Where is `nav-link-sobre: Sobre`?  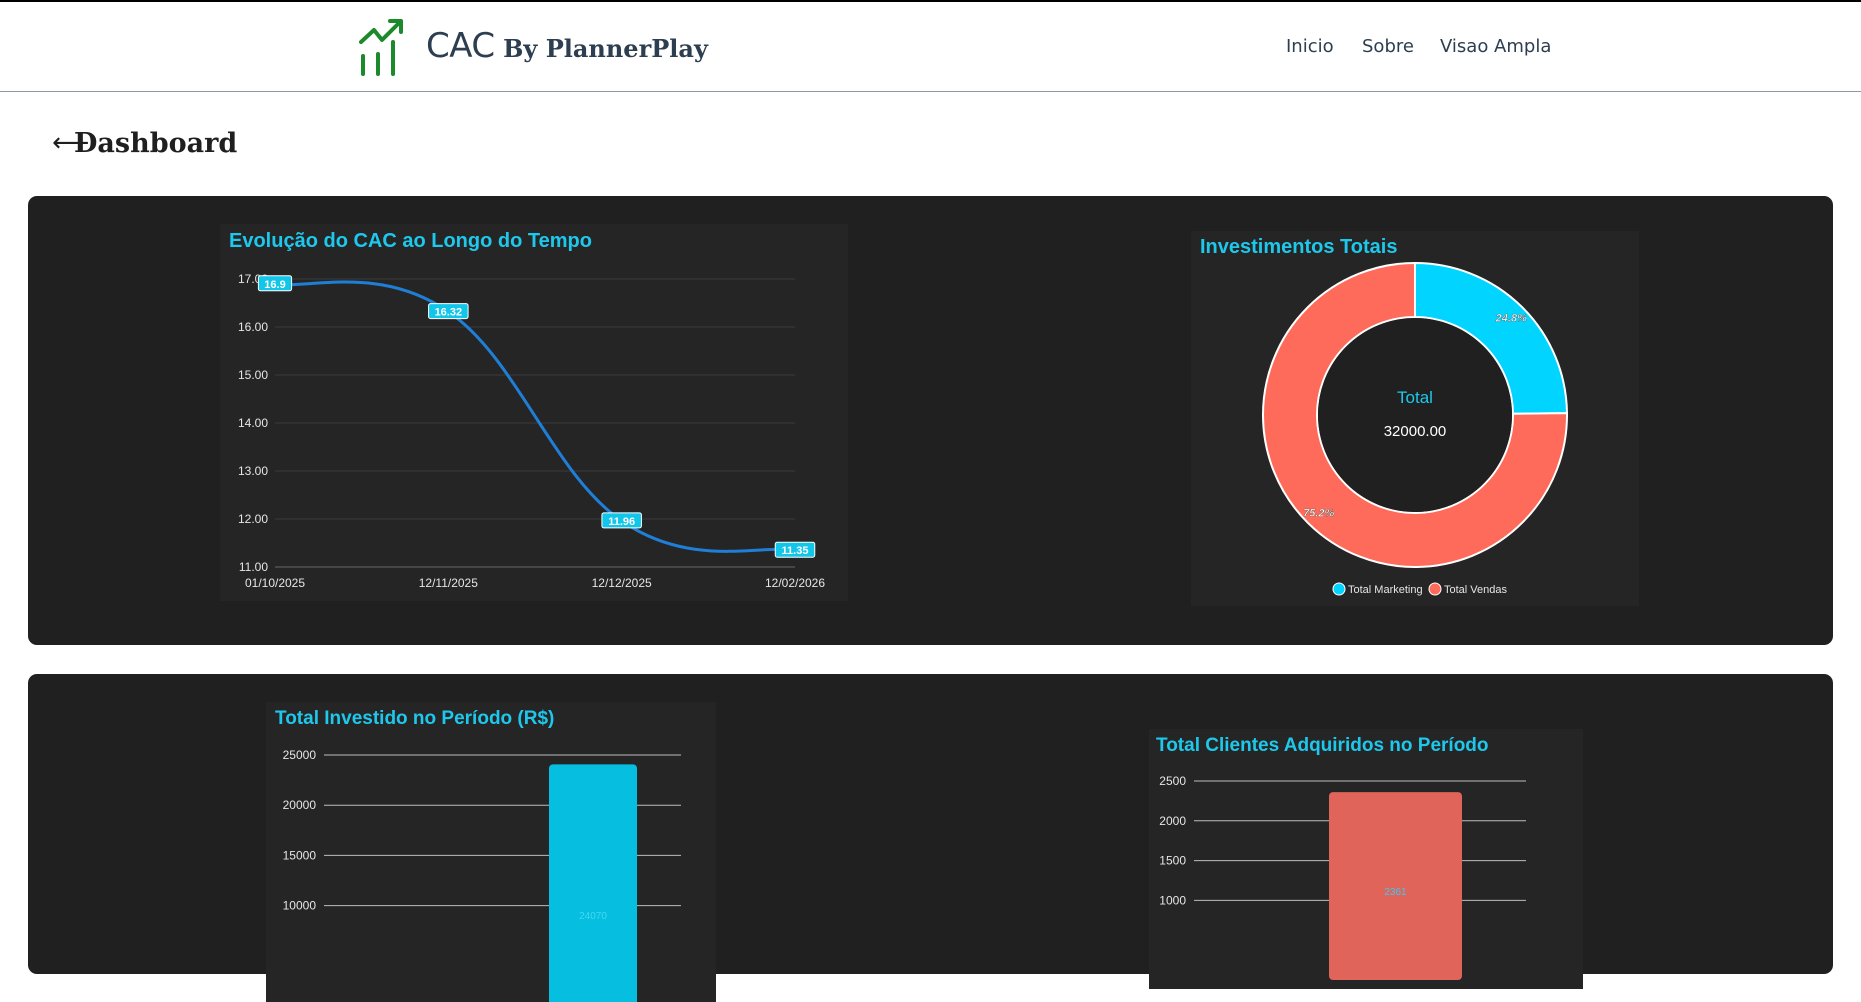
nav-link-sobre: Sobre is located at coordinates (1388, 46).